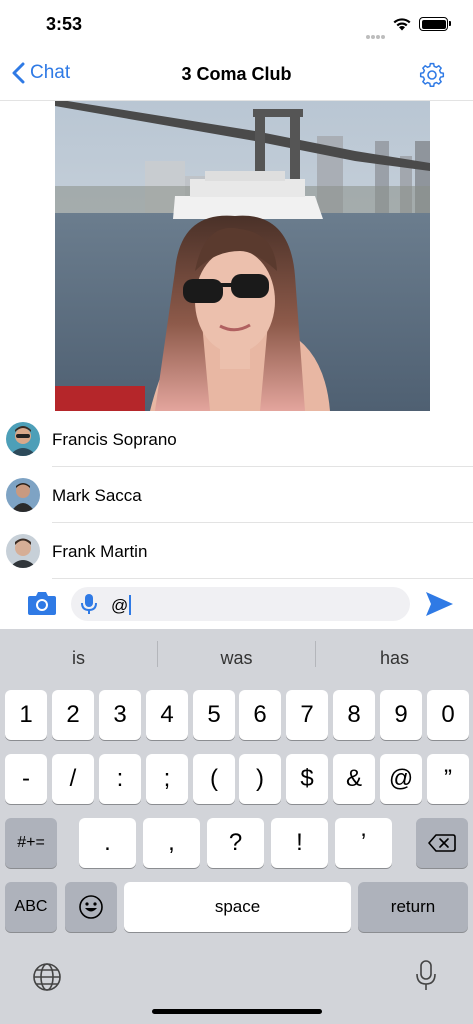  What do you see at coordinates (354, 715) in the screenshot?
I see `key: 8` at bounding box center [354, 715].